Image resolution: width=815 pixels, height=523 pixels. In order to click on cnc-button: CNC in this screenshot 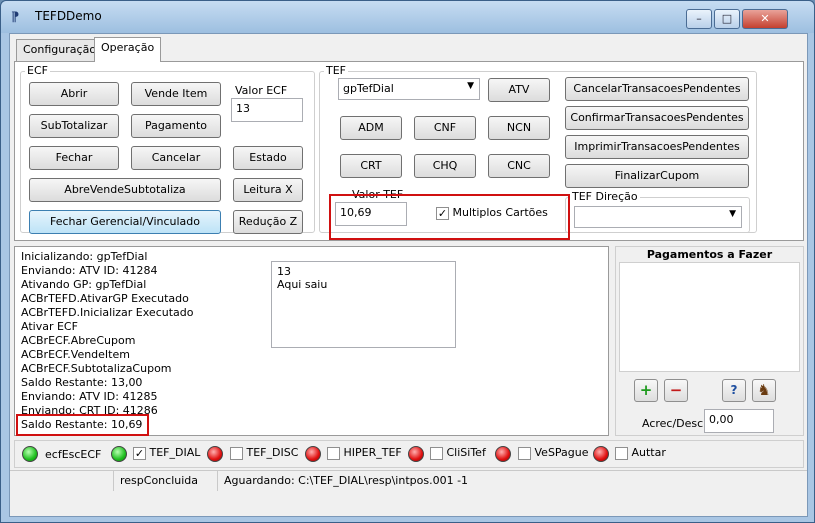, I will do `click(519, 166)`.